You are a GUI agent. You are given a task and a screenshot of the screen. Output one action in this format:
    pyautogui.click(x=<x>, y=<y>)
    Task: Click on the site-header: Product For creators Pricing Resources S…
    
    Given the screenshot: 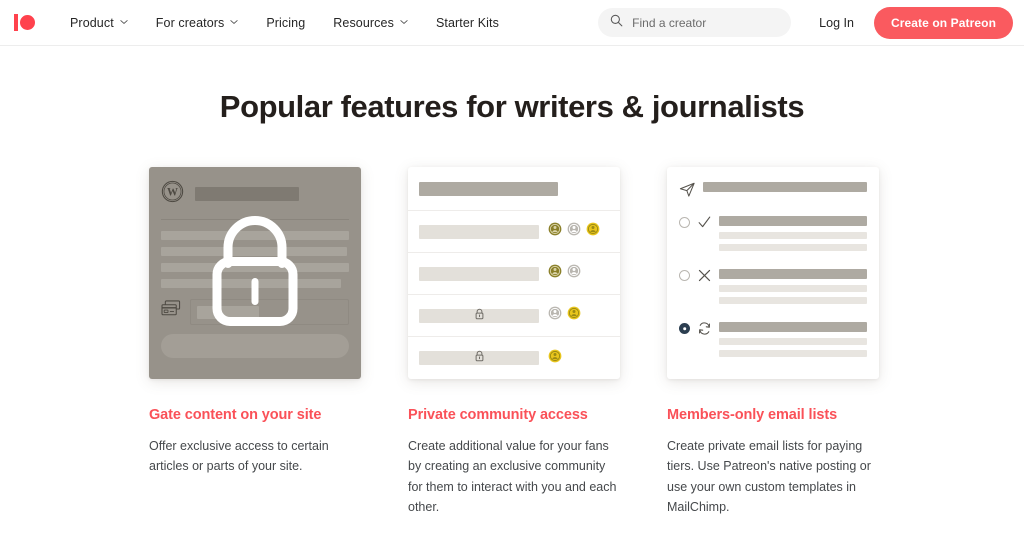 What is the action you would take?
    pyautogui.click(x=512, y=23)
    